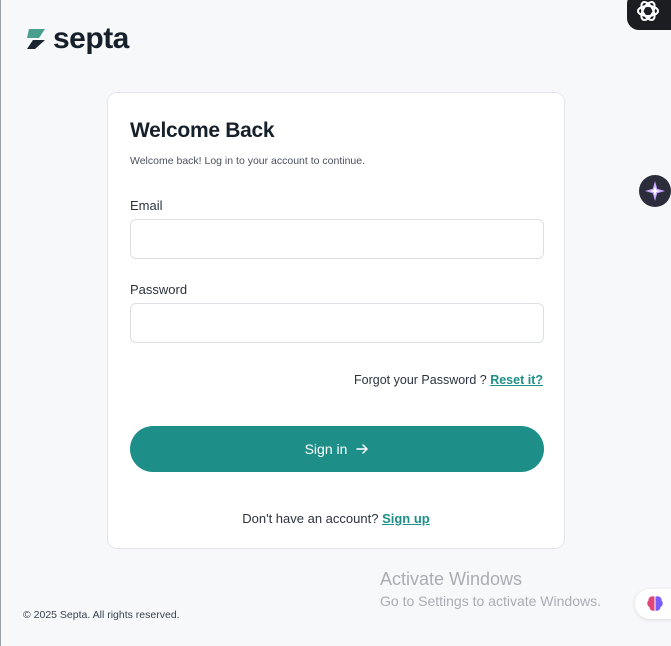 The image size is (671, 646). Describe the element at coordinates (337, 239) in the screenshot. I see `email-field` at that location.